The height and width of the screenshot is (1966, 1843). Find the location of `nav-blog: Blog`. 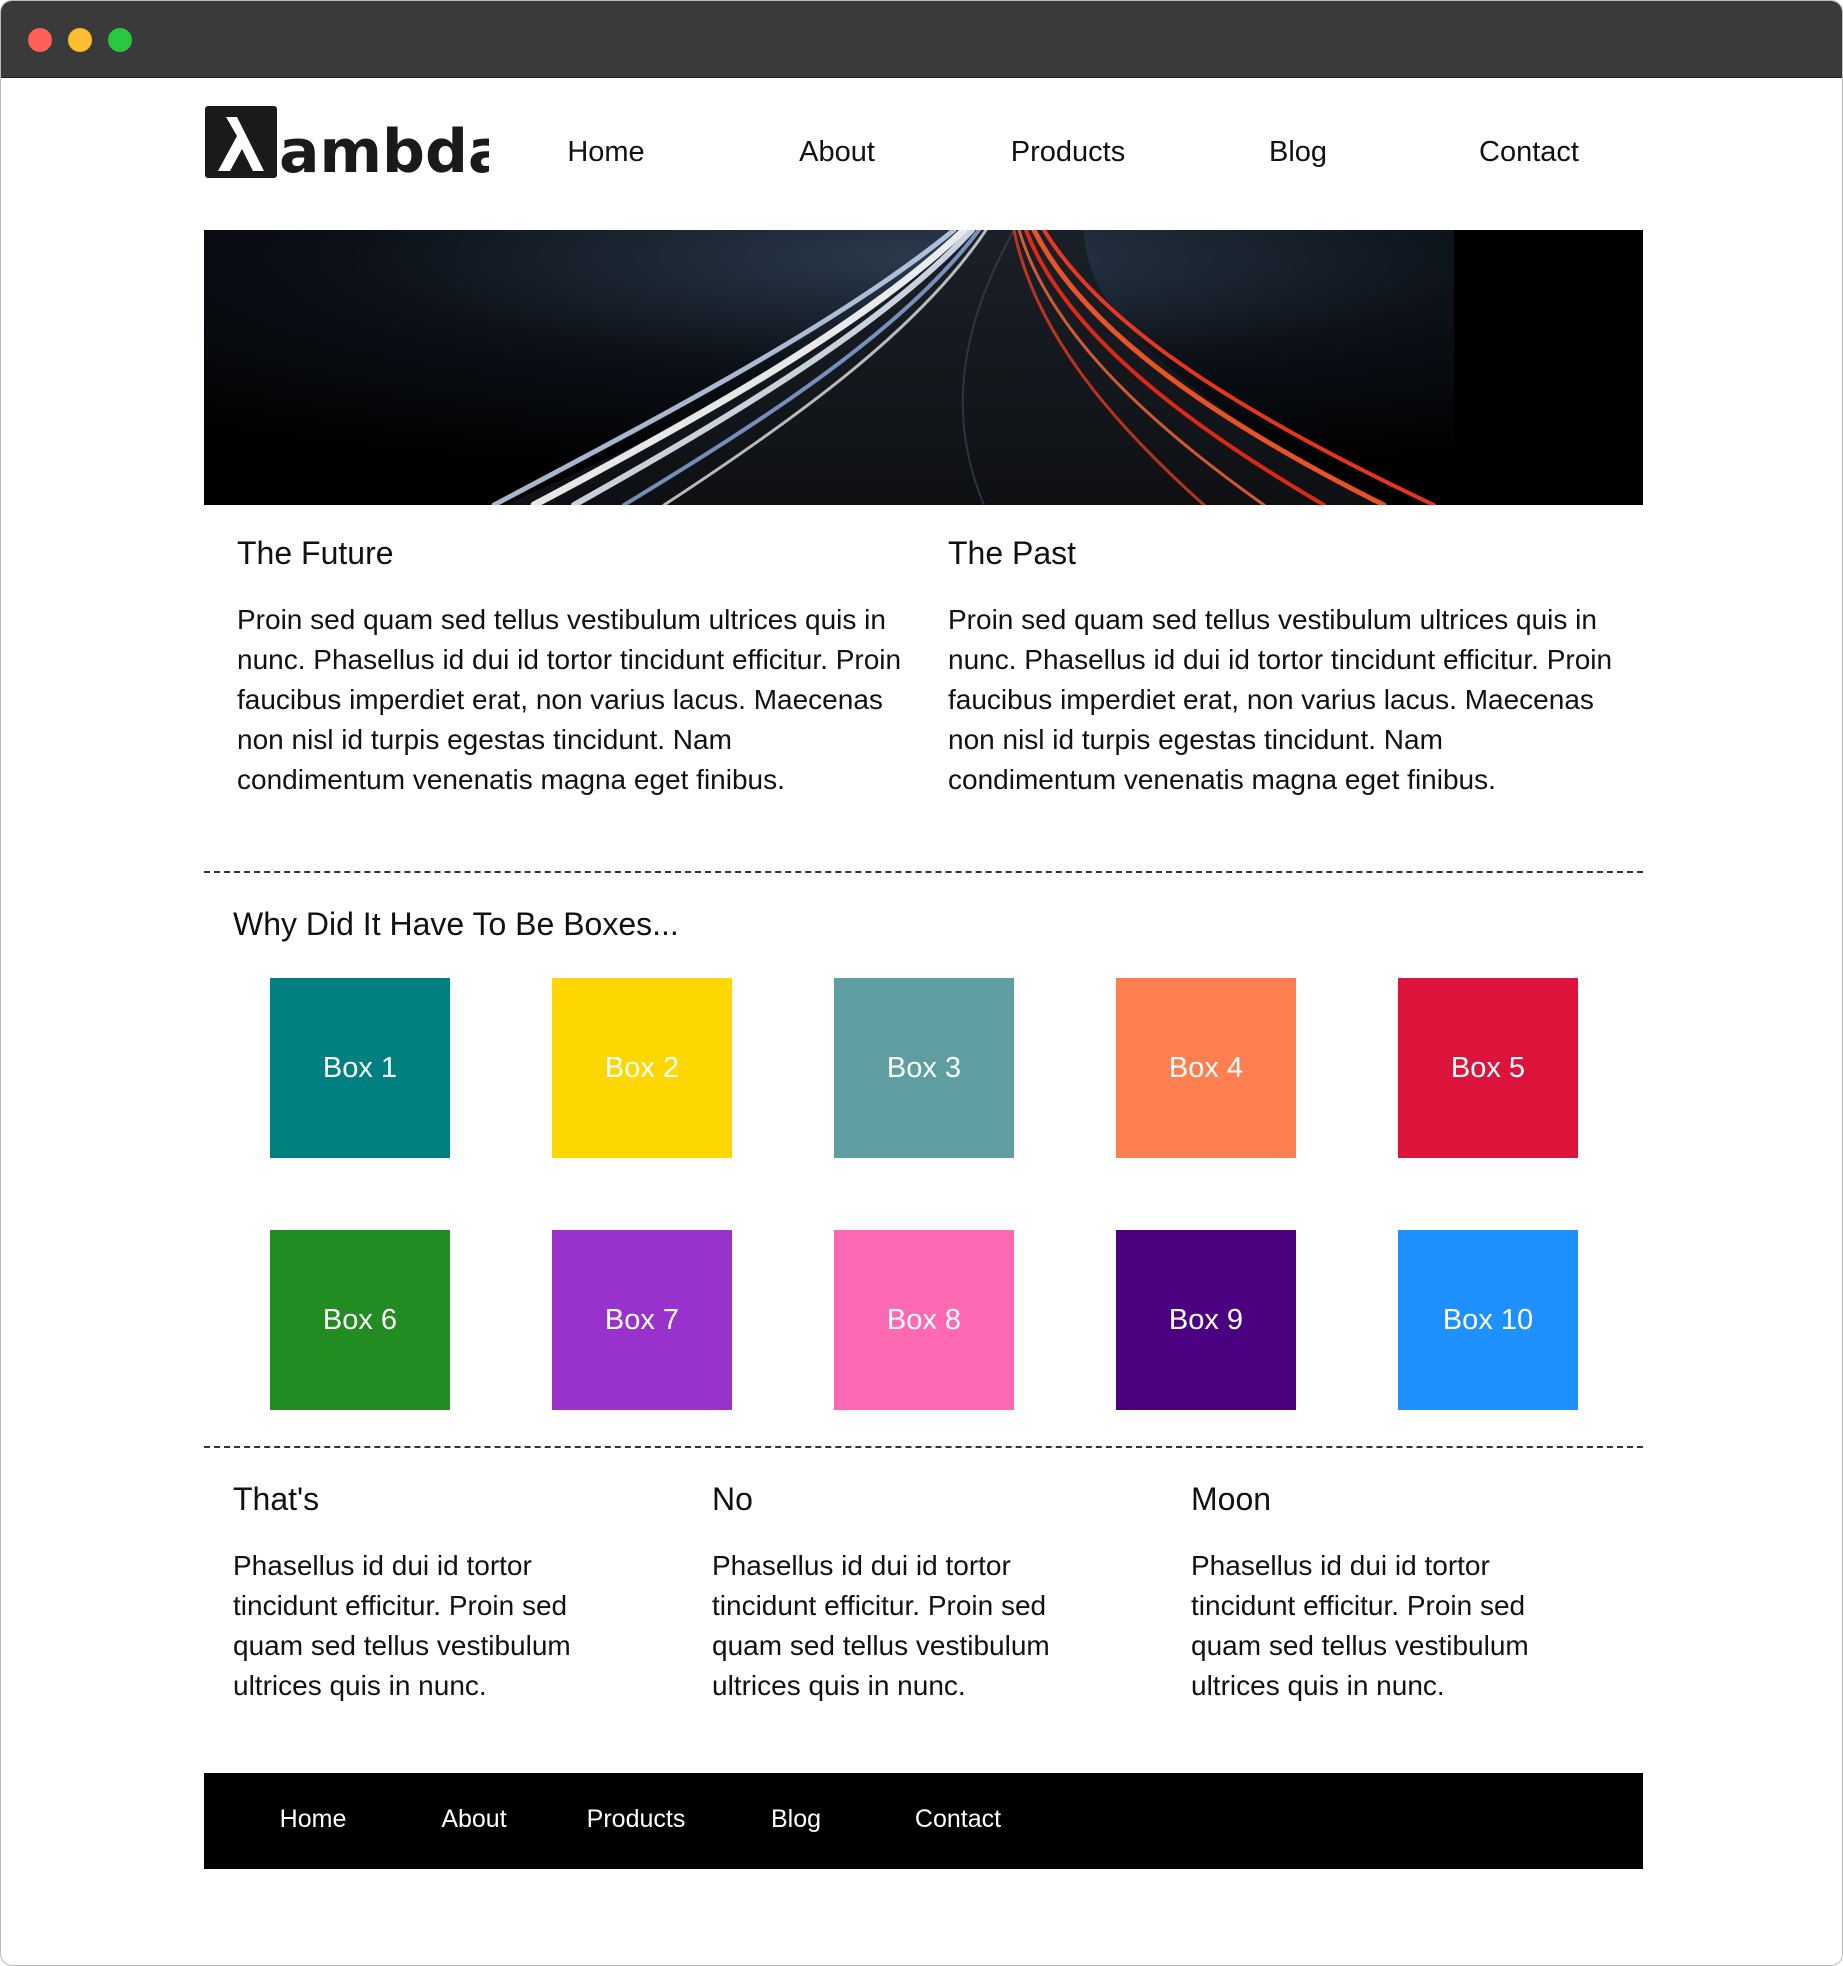

nav-blog: Blog is located at coordinates (1298, 152).